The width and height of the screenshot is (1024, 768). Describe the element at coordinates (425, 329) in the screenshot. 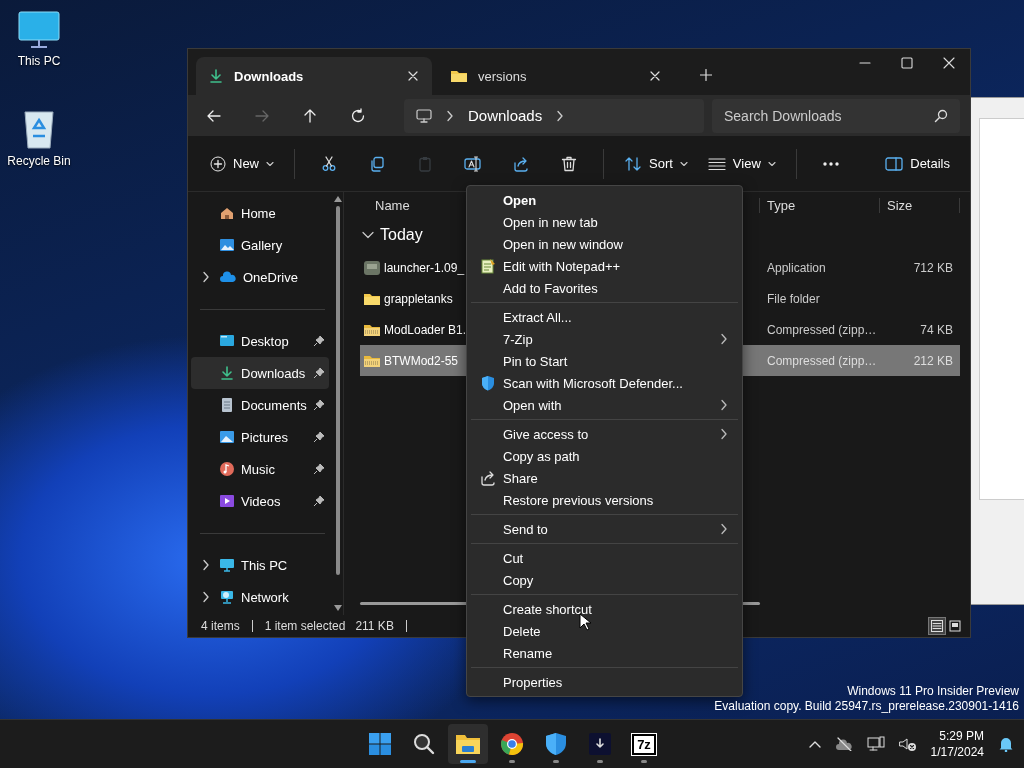

I see `file-name: ModLoader B1.` at that location.